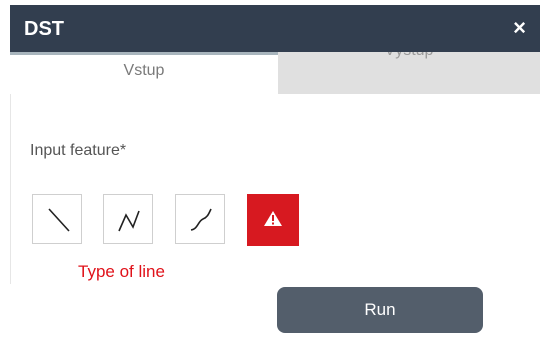 This screenshot has width=540, height=358. Describe the element at coordinates (409, 73) in the screenshot. I see `tab-vystup: Výstup` at that location.